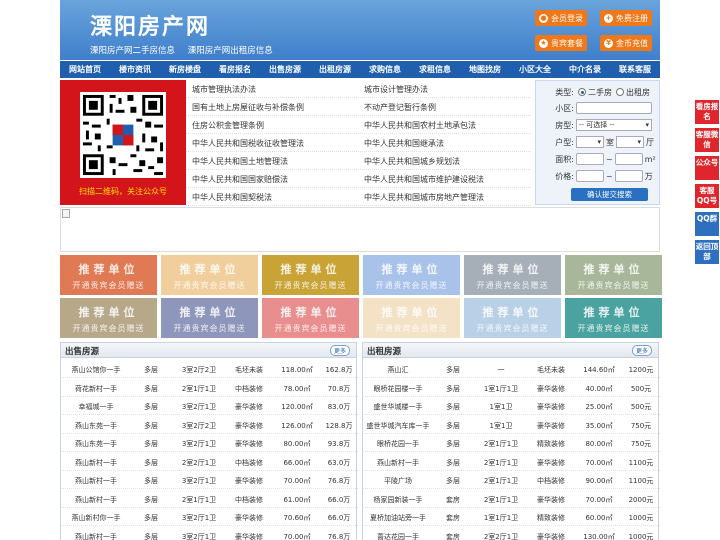  What do you see at coordinates (398, 536) in the screenshot?
I see `listing-name: 蔷达花园一手` at bounding box center [398, 536].